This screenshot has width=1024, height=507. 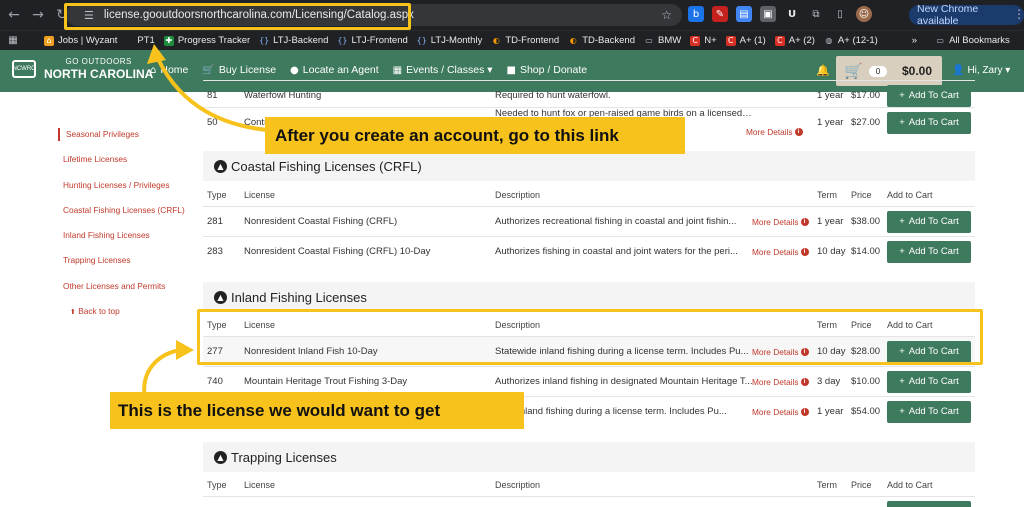 What do you see at coordinates (168, 40) in the screenshot?
I see `sheets-icon: ✚` at bounding box center [168, 40].